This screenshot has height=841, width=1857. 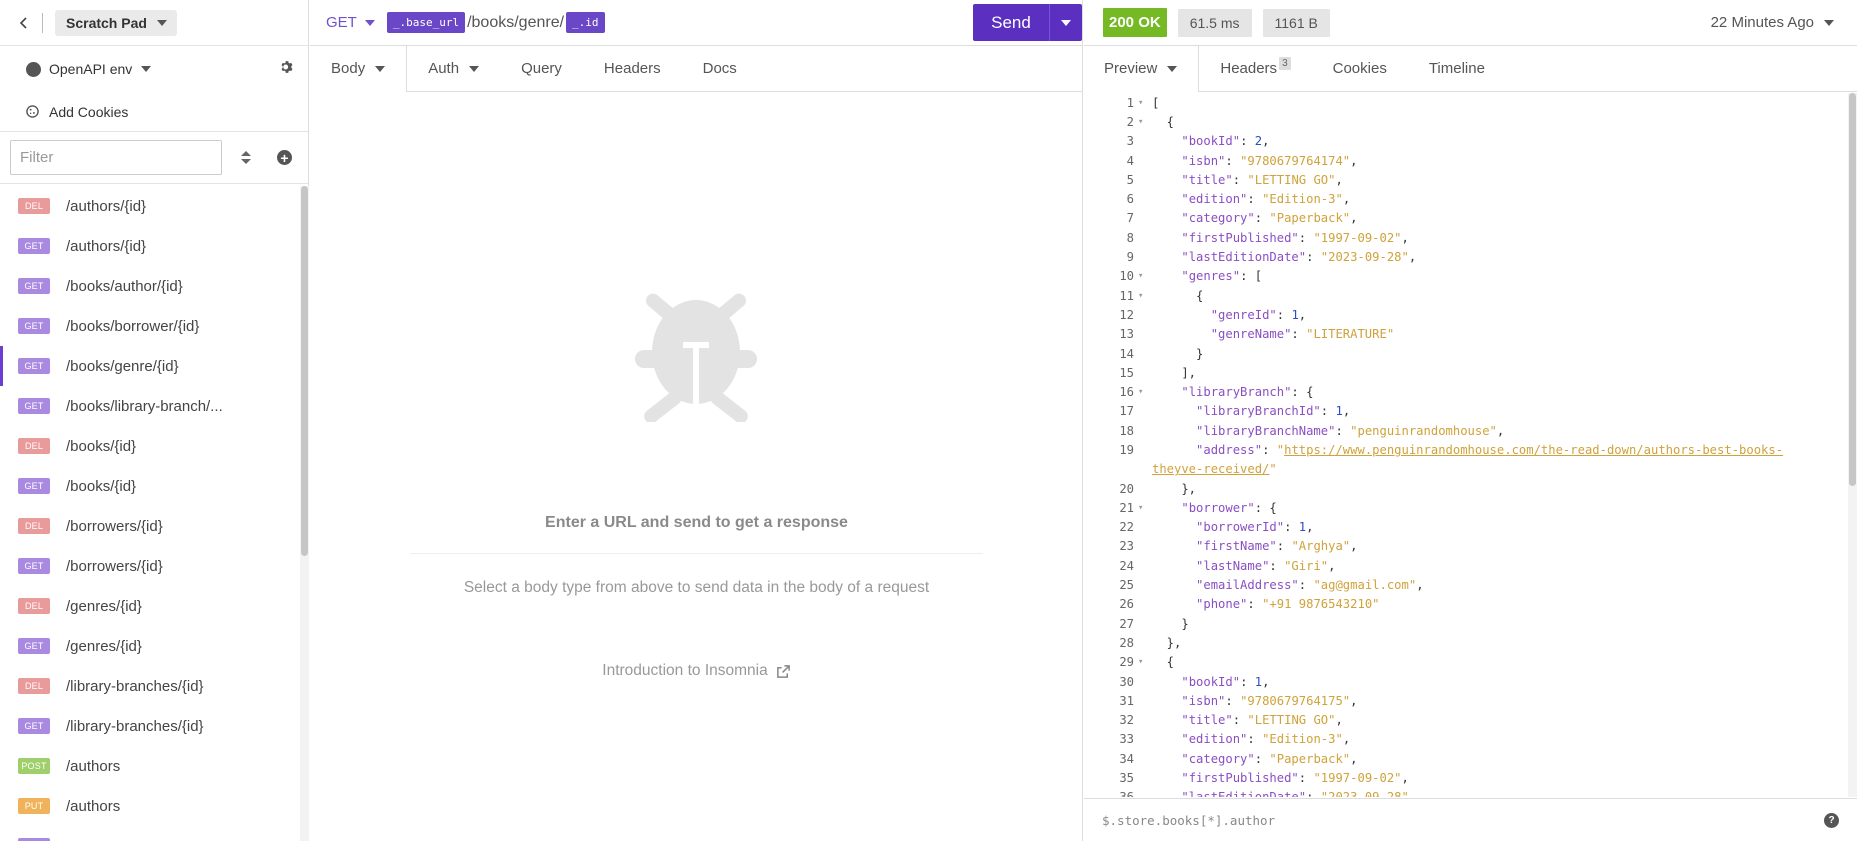 I want to click on send-button: Send, so click(x=1011, y=22).